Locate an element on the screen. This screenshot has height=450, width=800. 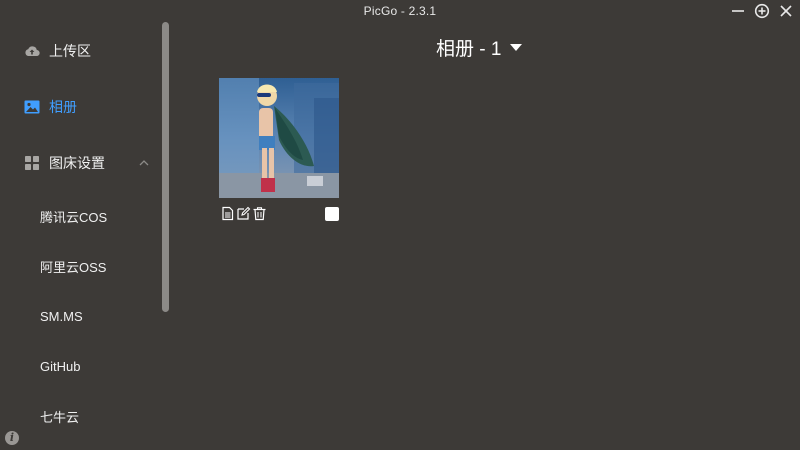
sidebar-item-label: 相册 is located at coordinates (63, 107).